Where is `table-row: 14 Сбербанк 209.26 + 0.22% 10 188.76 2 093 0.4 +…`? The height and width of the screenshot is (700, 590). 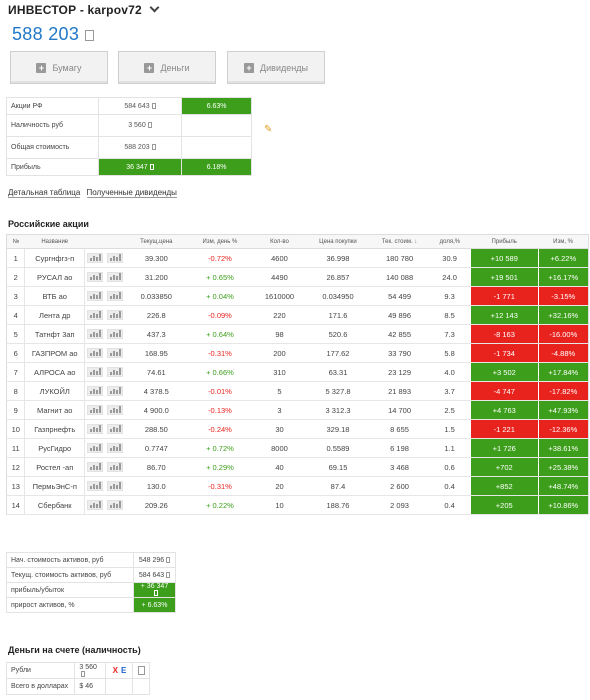
table-row: 14 Сбербанк 209.26 + 0.22% 10 188.76 2 093 0.4 +… is located at coordinates (297, 505).